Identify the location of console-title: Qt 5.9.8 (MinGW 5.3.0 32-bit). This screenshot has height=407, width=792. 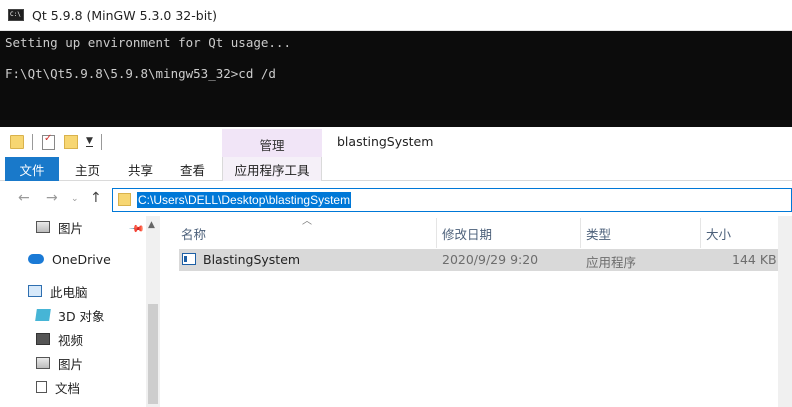
(124, 15).